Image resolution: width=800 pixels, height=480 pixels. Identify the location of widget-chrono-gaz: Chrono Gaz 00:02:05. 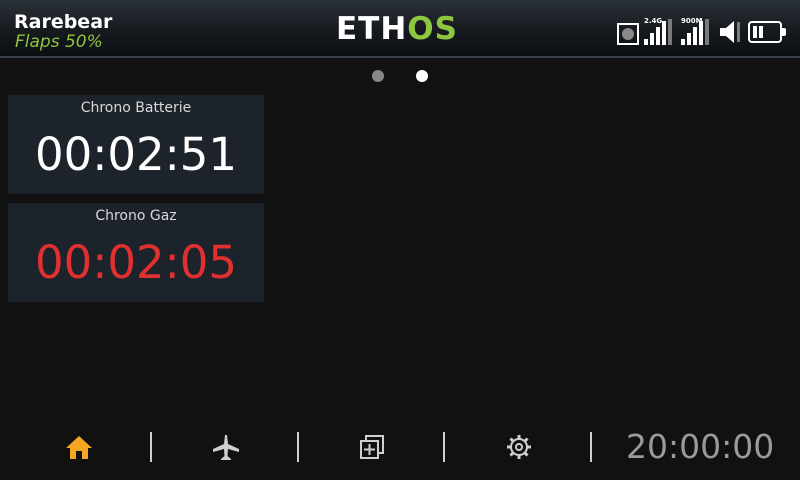
(136, 252).